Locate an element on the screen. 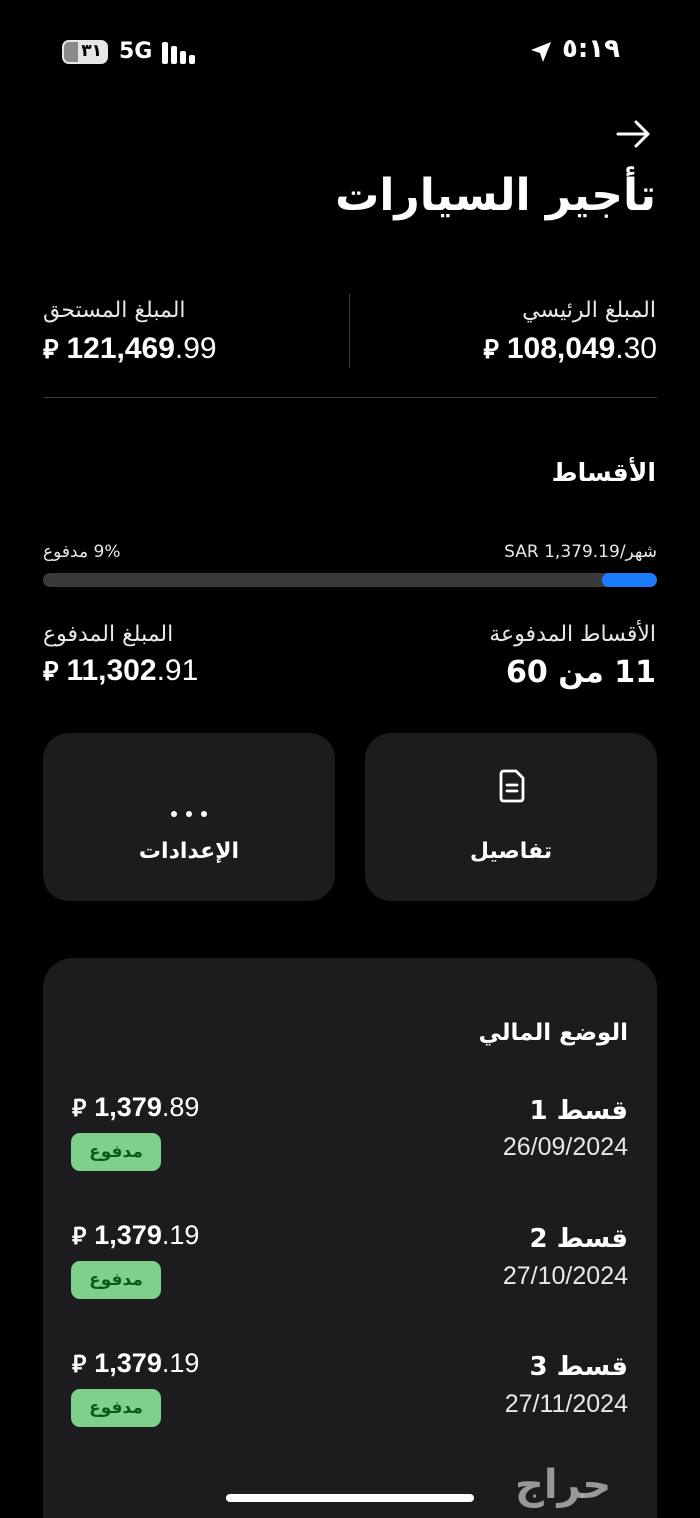 This screenshot has width=700, height=1518. due-amount: ⃁ 121,469.99 is located at coordinates (130, 349).